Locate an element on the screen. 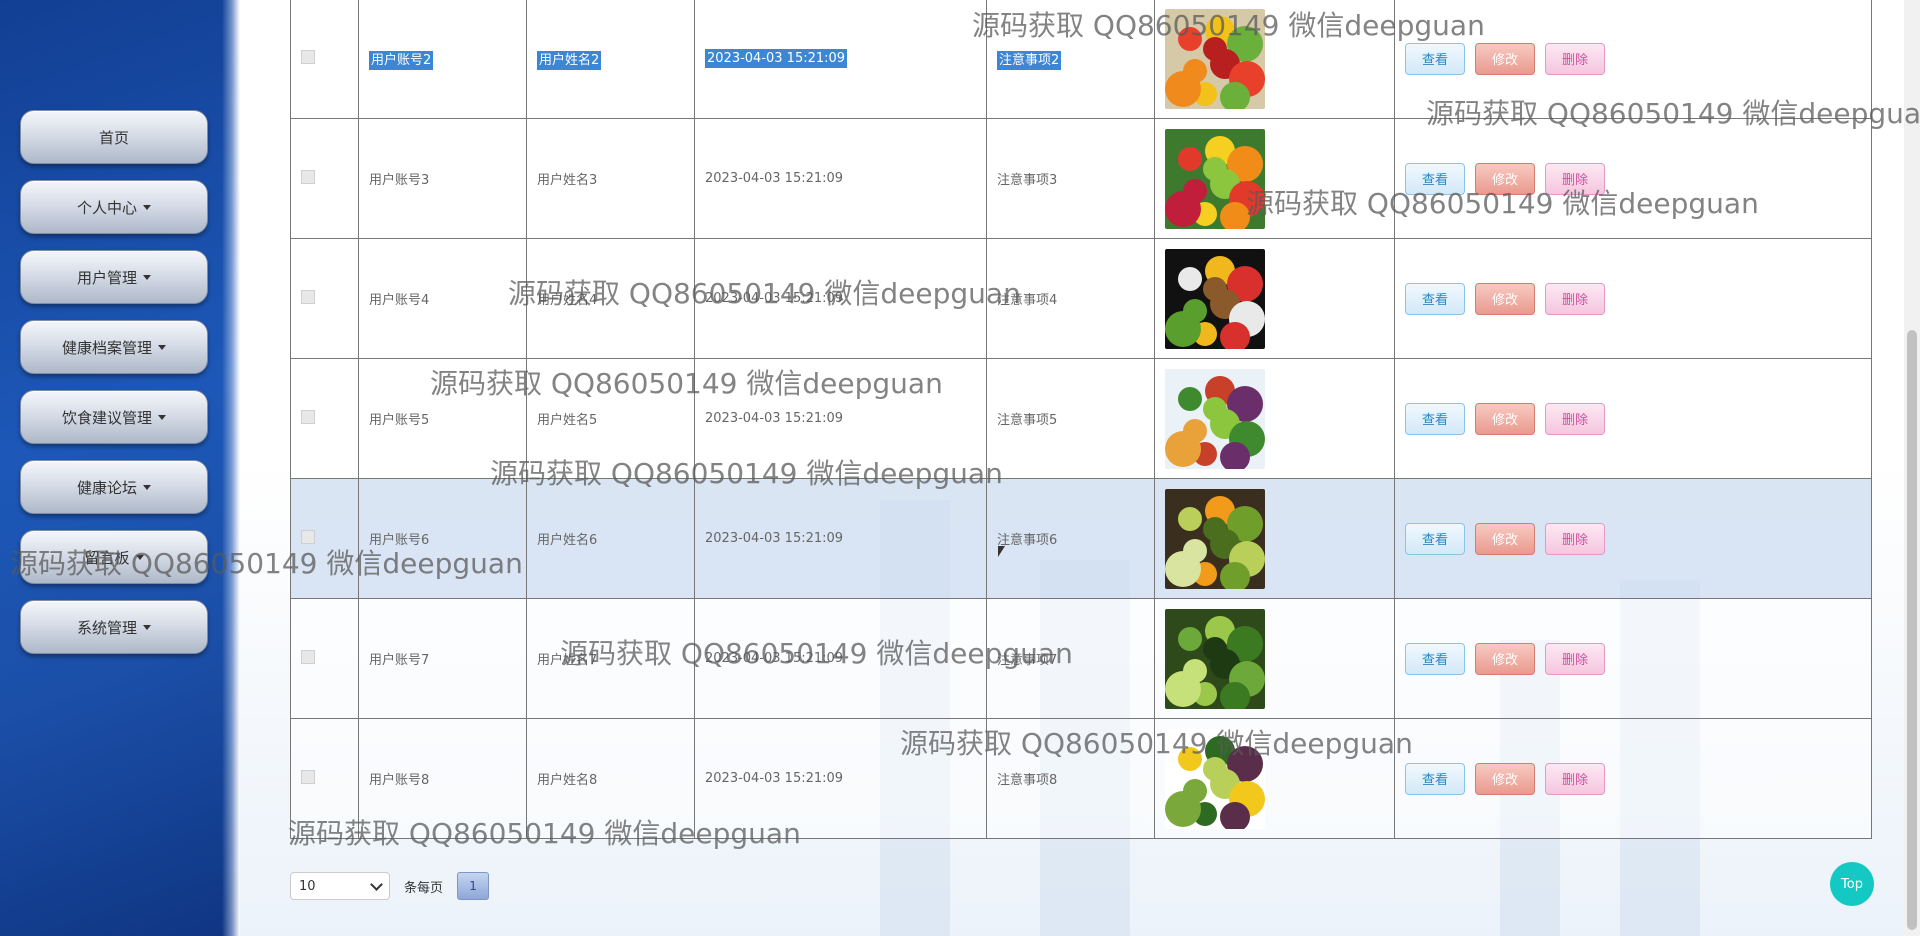 The width and height of the screenshot is (1920, 936). sidebar-item-label: 留言板 is located at coordinates (107, 557).